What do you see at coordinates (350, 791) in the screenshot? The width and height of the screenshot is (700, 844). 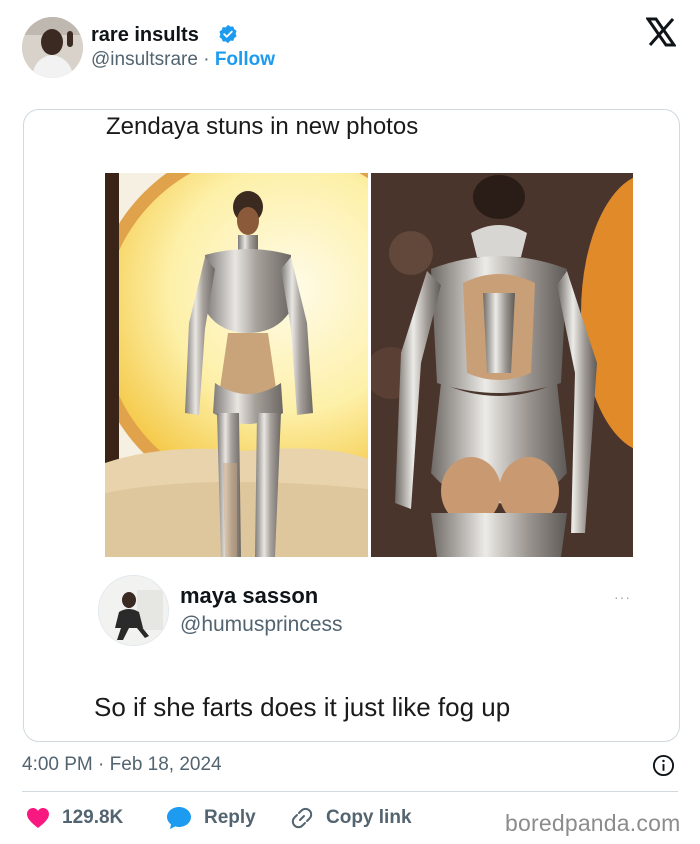 I see `footer-divider` at bounding box center [350, 791].